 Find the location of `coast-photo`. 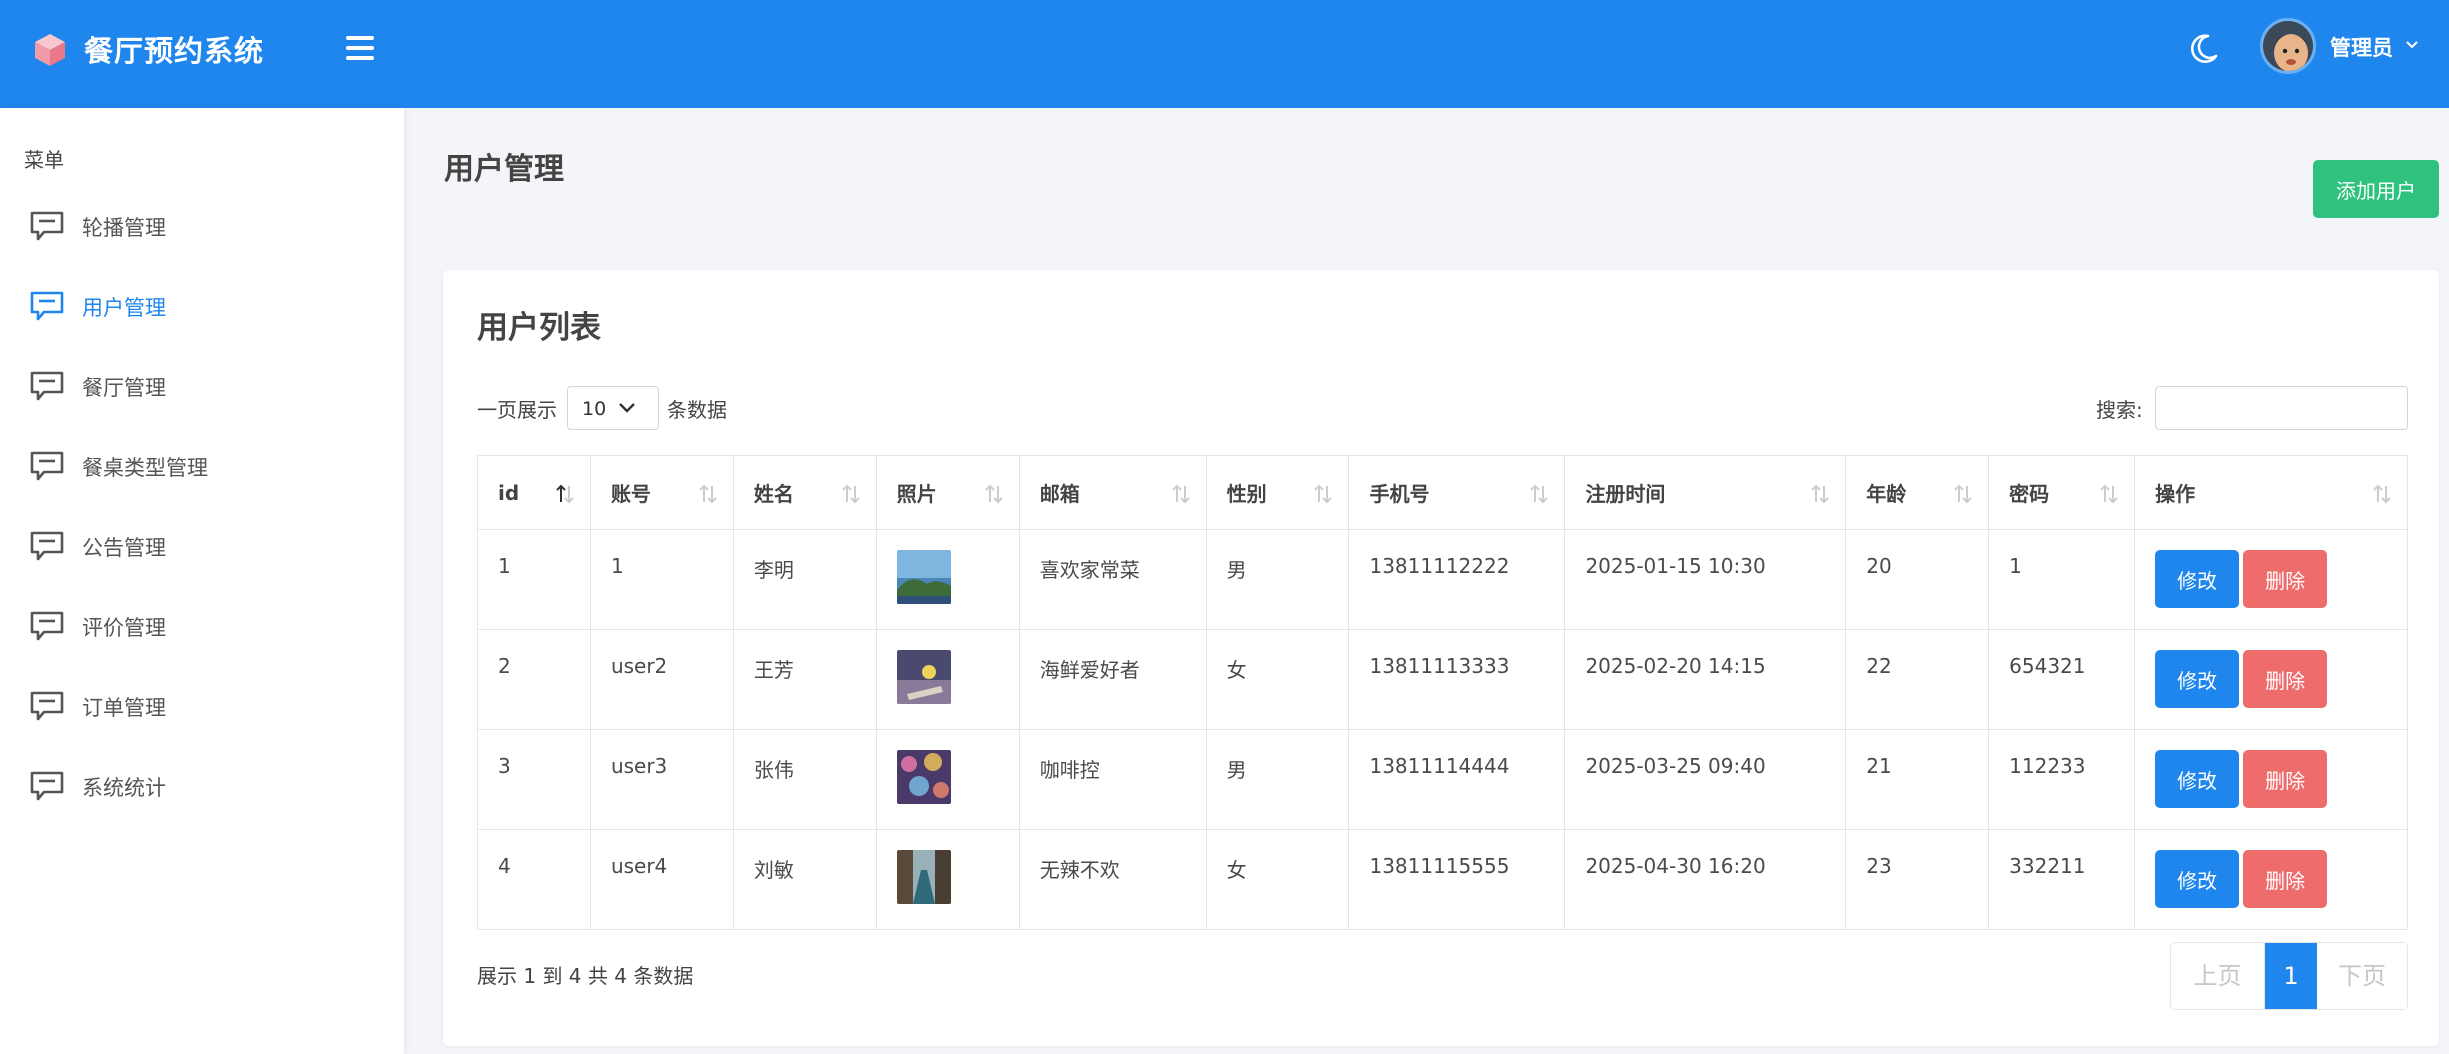

coast-photo is located at coordinates (923, 577).